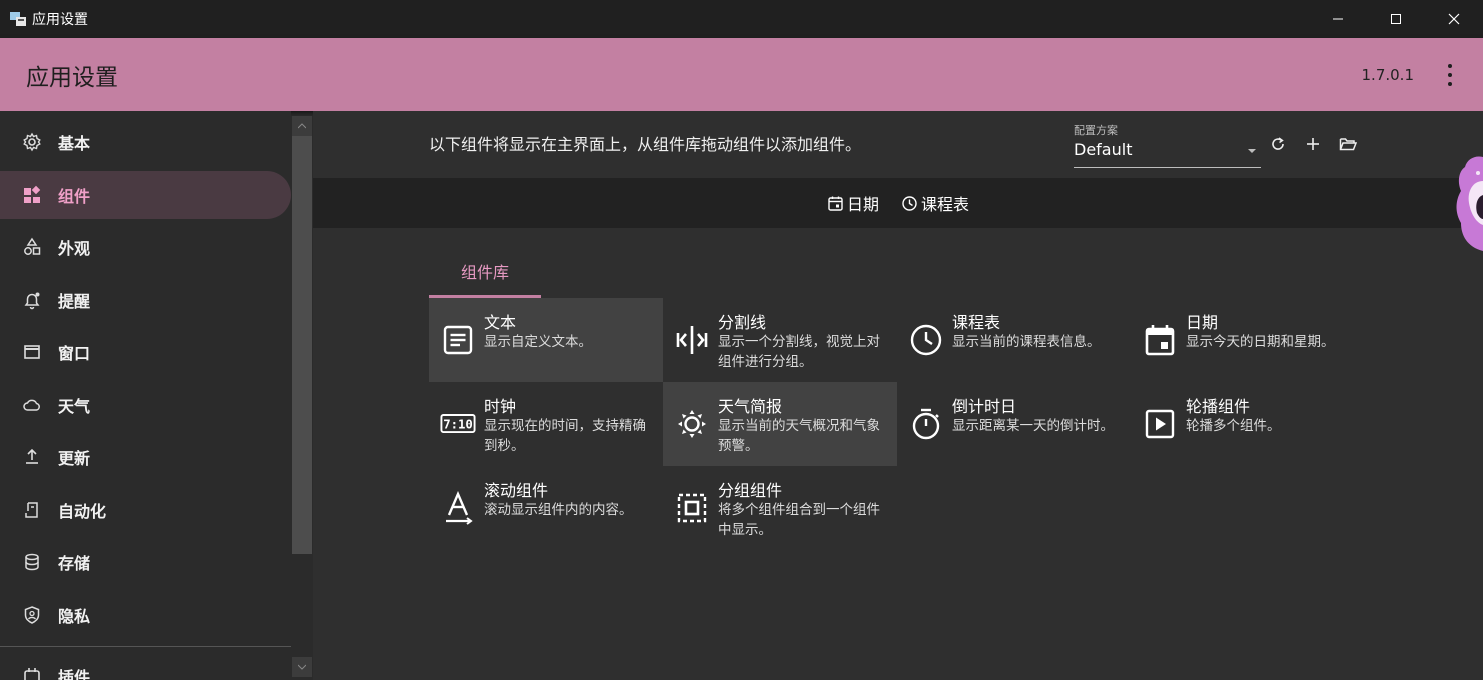 This screenshot has width=1483, height=680. Describe the element at coordinates (1348, 144) in the screenshot. I see `open-folder-button` at that location.